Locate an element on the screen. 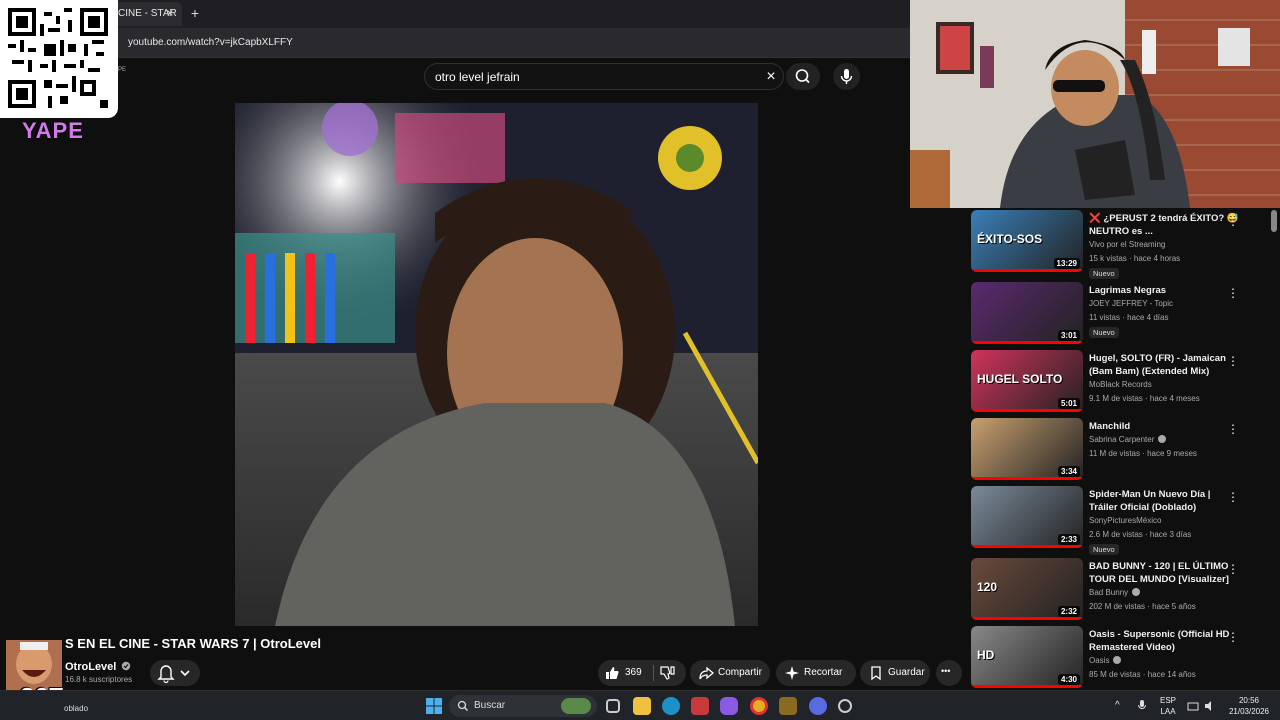  wow-icon is located at coordinates (788, 706).